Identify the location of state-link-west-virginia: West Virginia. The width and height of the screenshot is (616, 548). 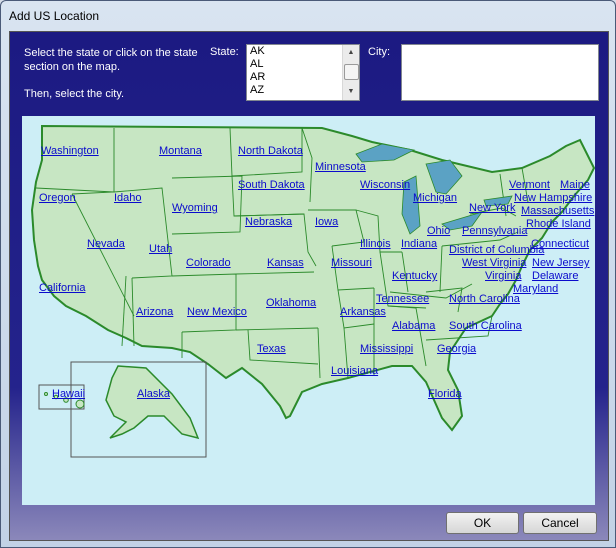
(494, 263).